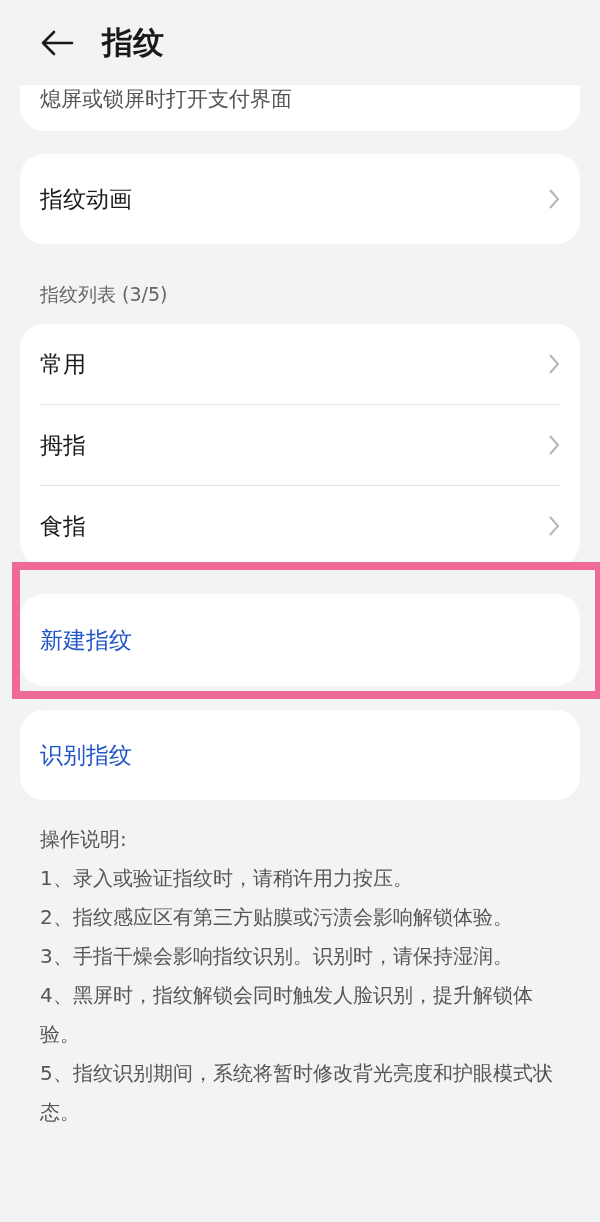 Image resolution: width=600 pixels, height=1222 pixels. Describe the element at coordinates (104, 294) in the screenshot. I see `section-title: 指纹列表 (3/5)` at that location.